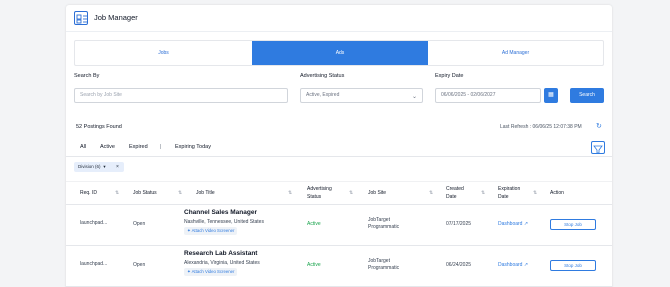 The width and height of the screenshot is (670, 287). Describe the element at coordinates (99, 127) in the screenshot. I see `postings-count: 52 Postings Found` at that location.